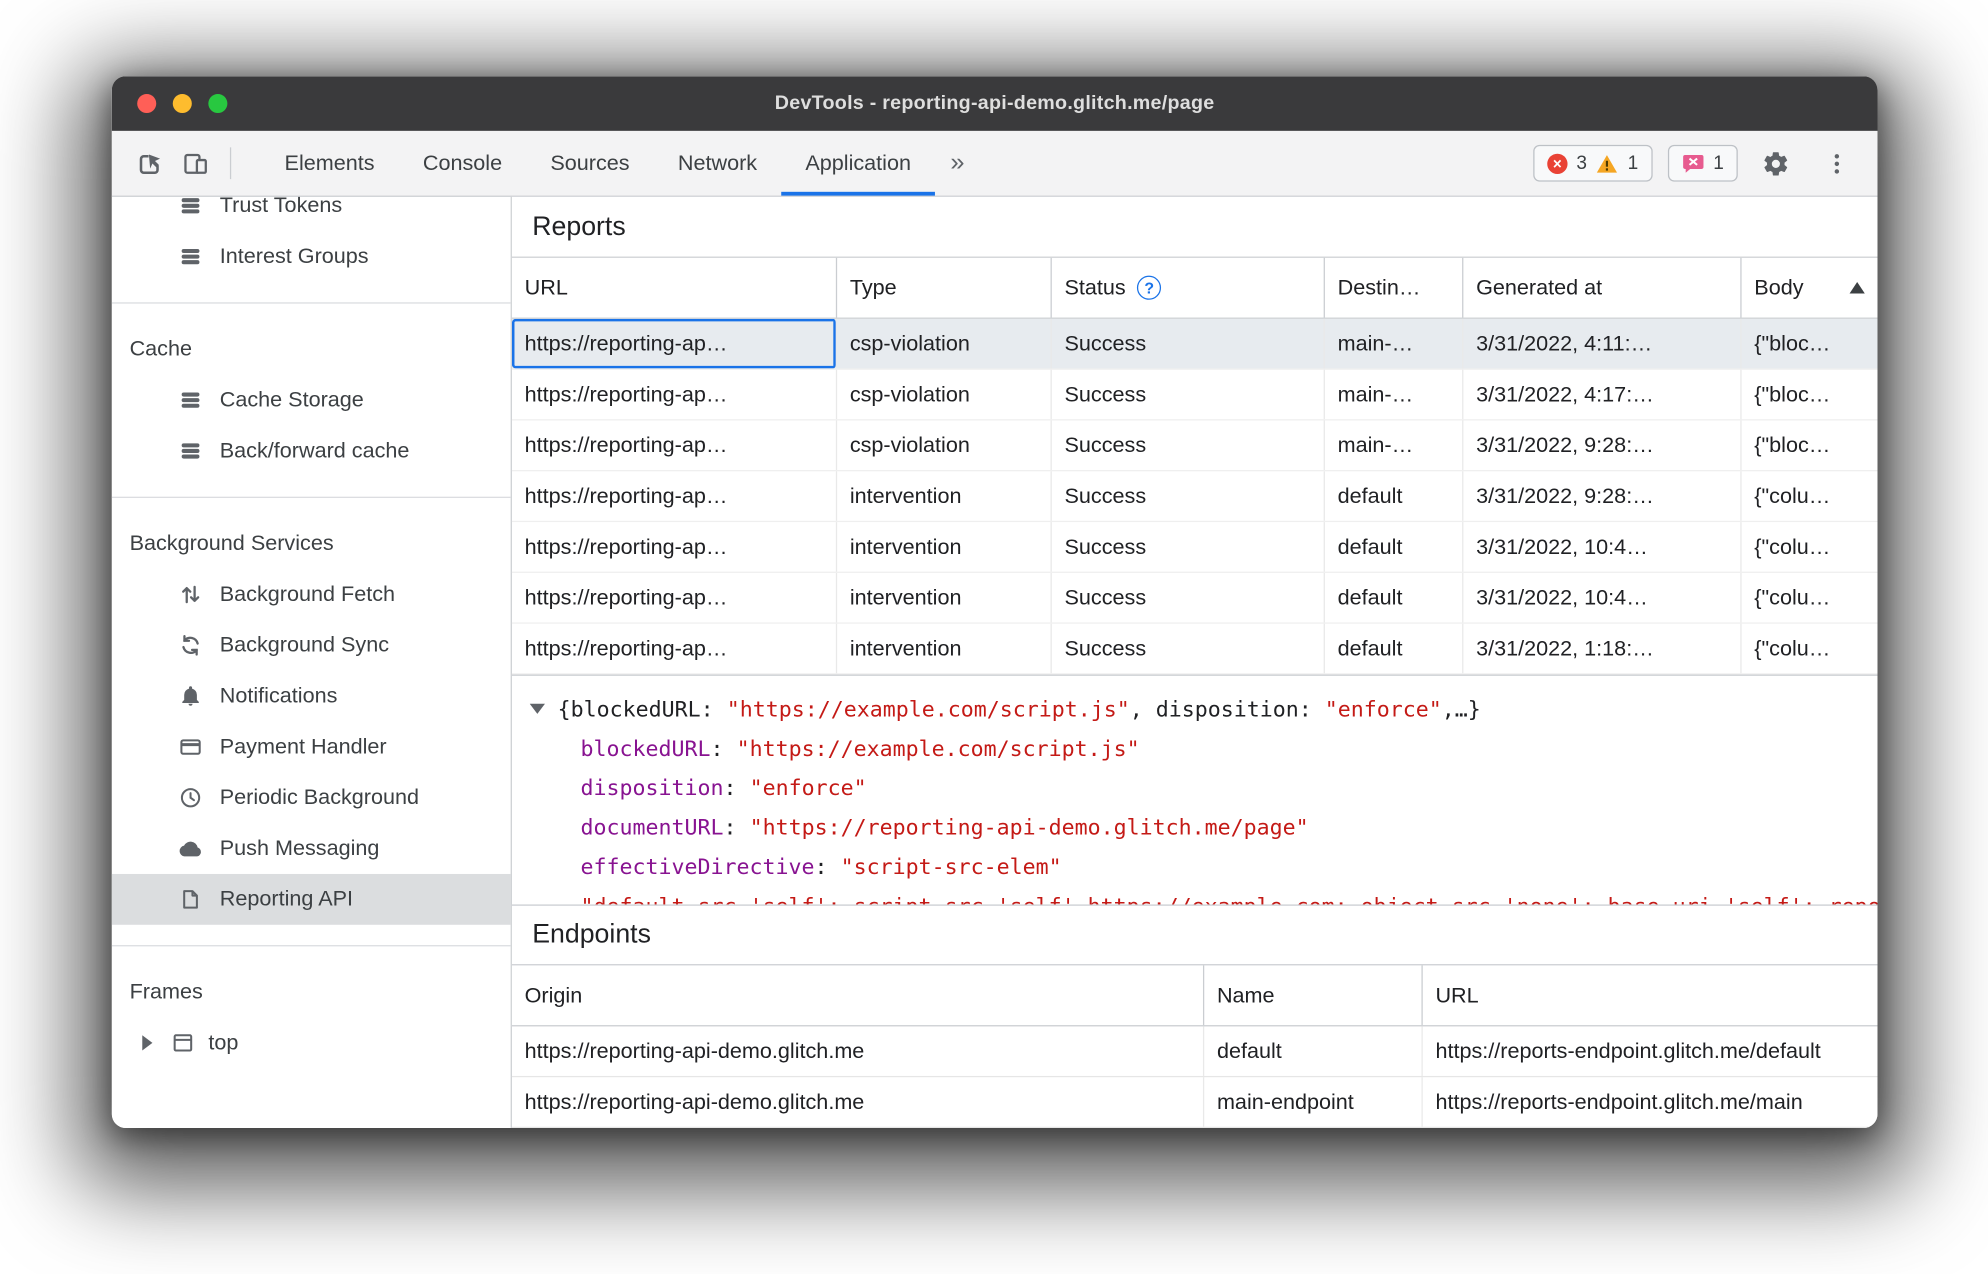  I want to click on settings-button, so click(1776, 163).